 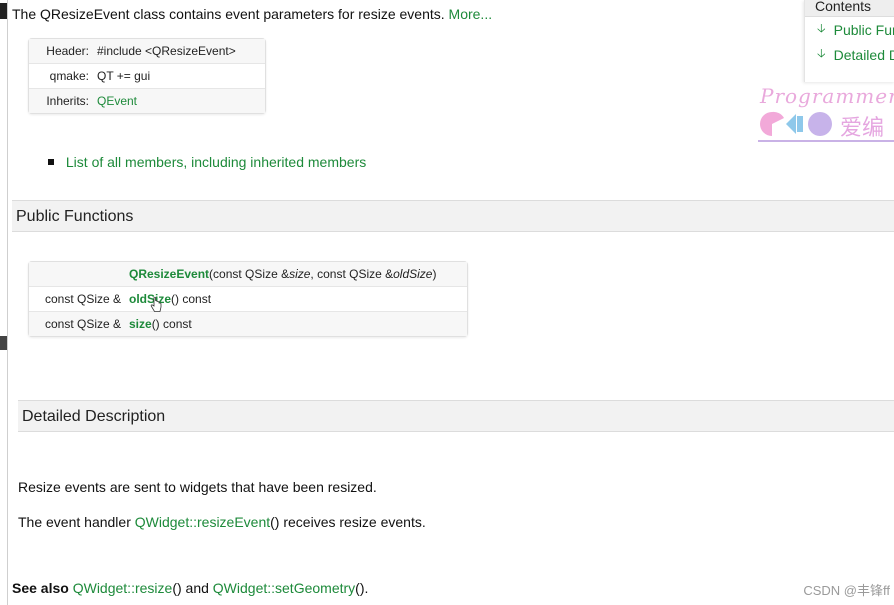 I want to click on function-row-size: const QSize & size() const, so click(x=248, y=324).